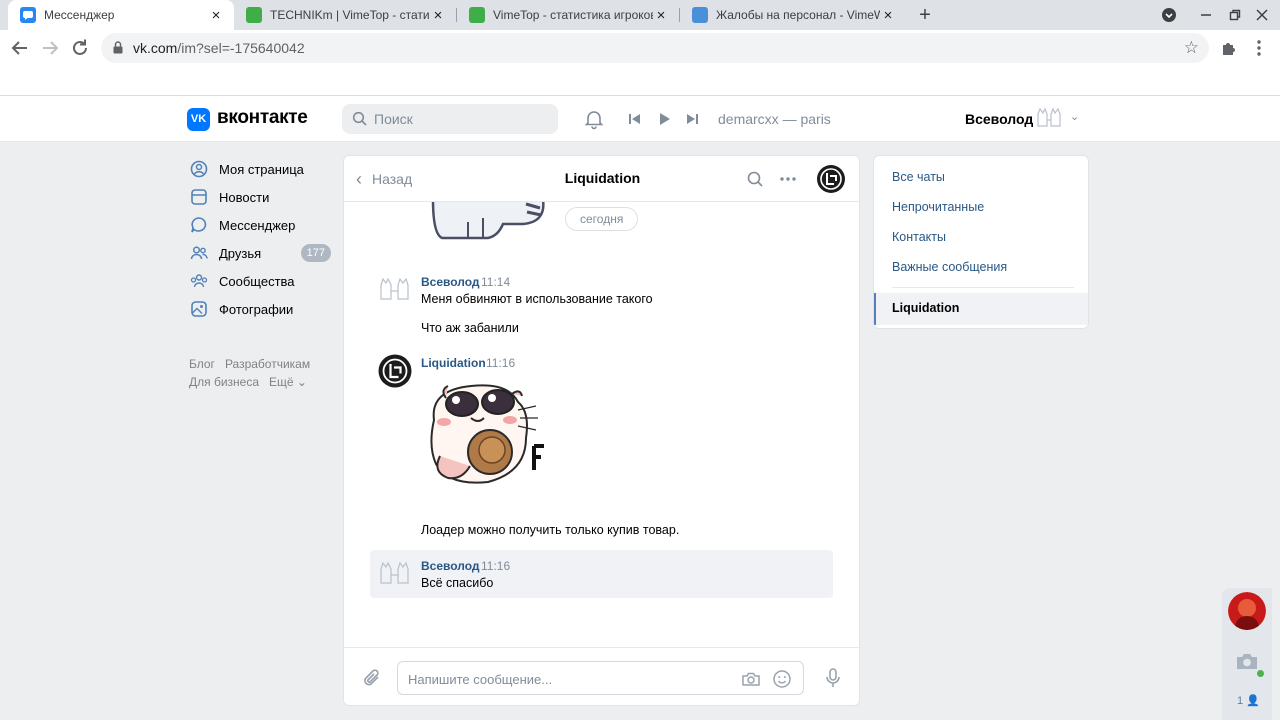 This screenshot has width=1280, height=720. Describe the element at coordinates (918, 177) in the screenshot. I see `filter-all-chats: Все чаты` at that location.